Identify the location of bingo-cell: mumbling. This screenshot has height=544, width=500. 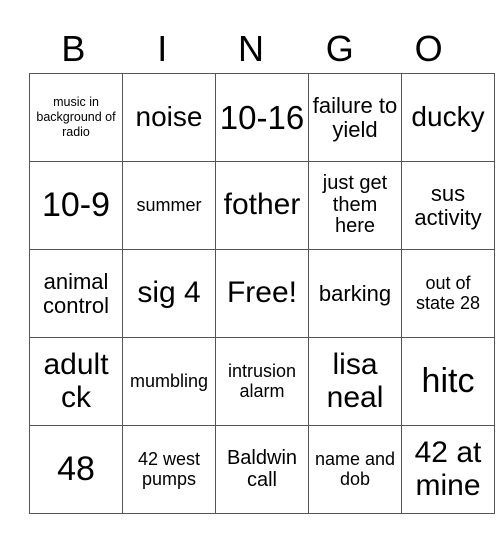
(169, 381).